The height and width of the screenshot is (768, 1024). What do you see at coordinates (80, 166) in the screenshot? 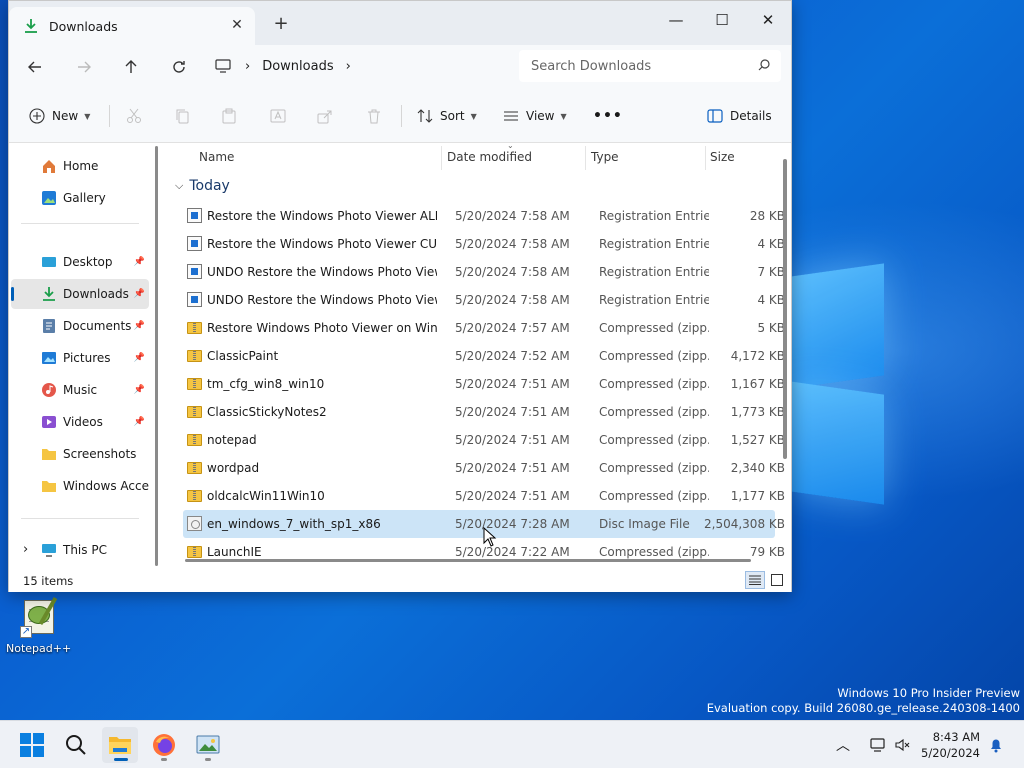
I see `sidebar-item-home: Home` at bounding box center [80, 166].